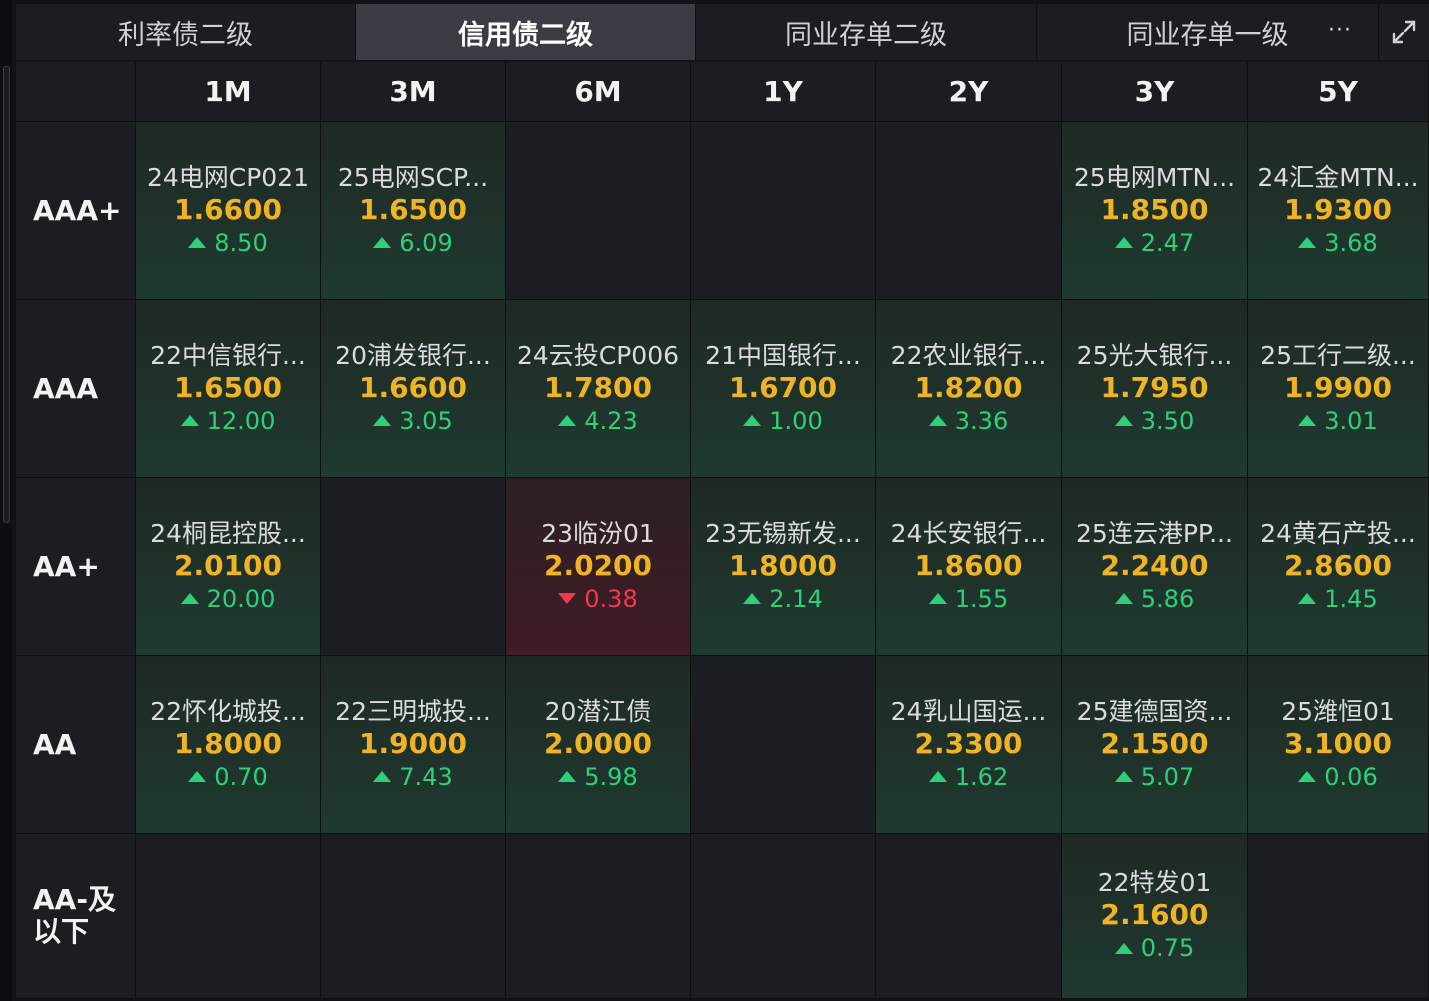 Image resolution: width=1429 pixels, height=1001 pixels. Describe the element at coordinates (598, 567) in the screenshot. I see `bond-cell: 23临汾01 2.0200 0.38` at that location.